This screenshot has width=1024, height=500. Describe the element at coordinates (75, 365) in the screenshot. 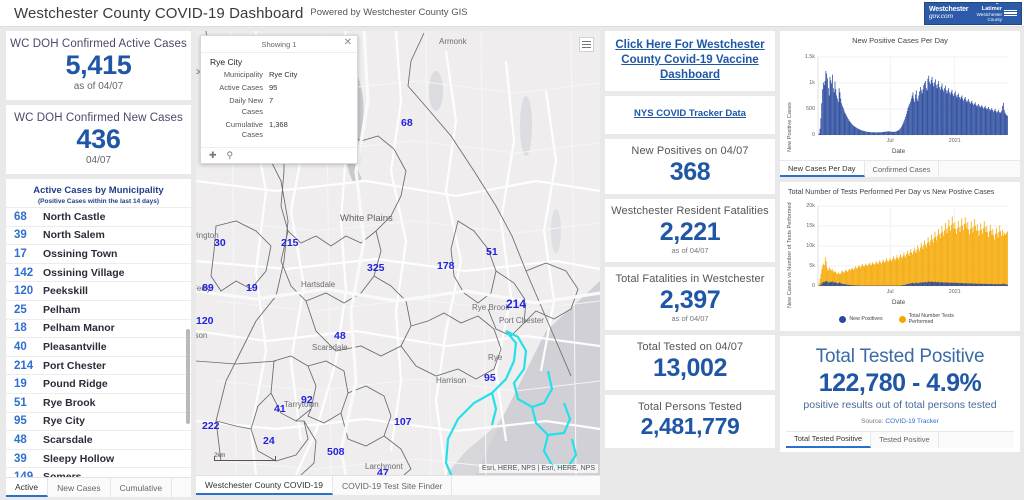

I see `municipality-name: Port Chester` at that location.